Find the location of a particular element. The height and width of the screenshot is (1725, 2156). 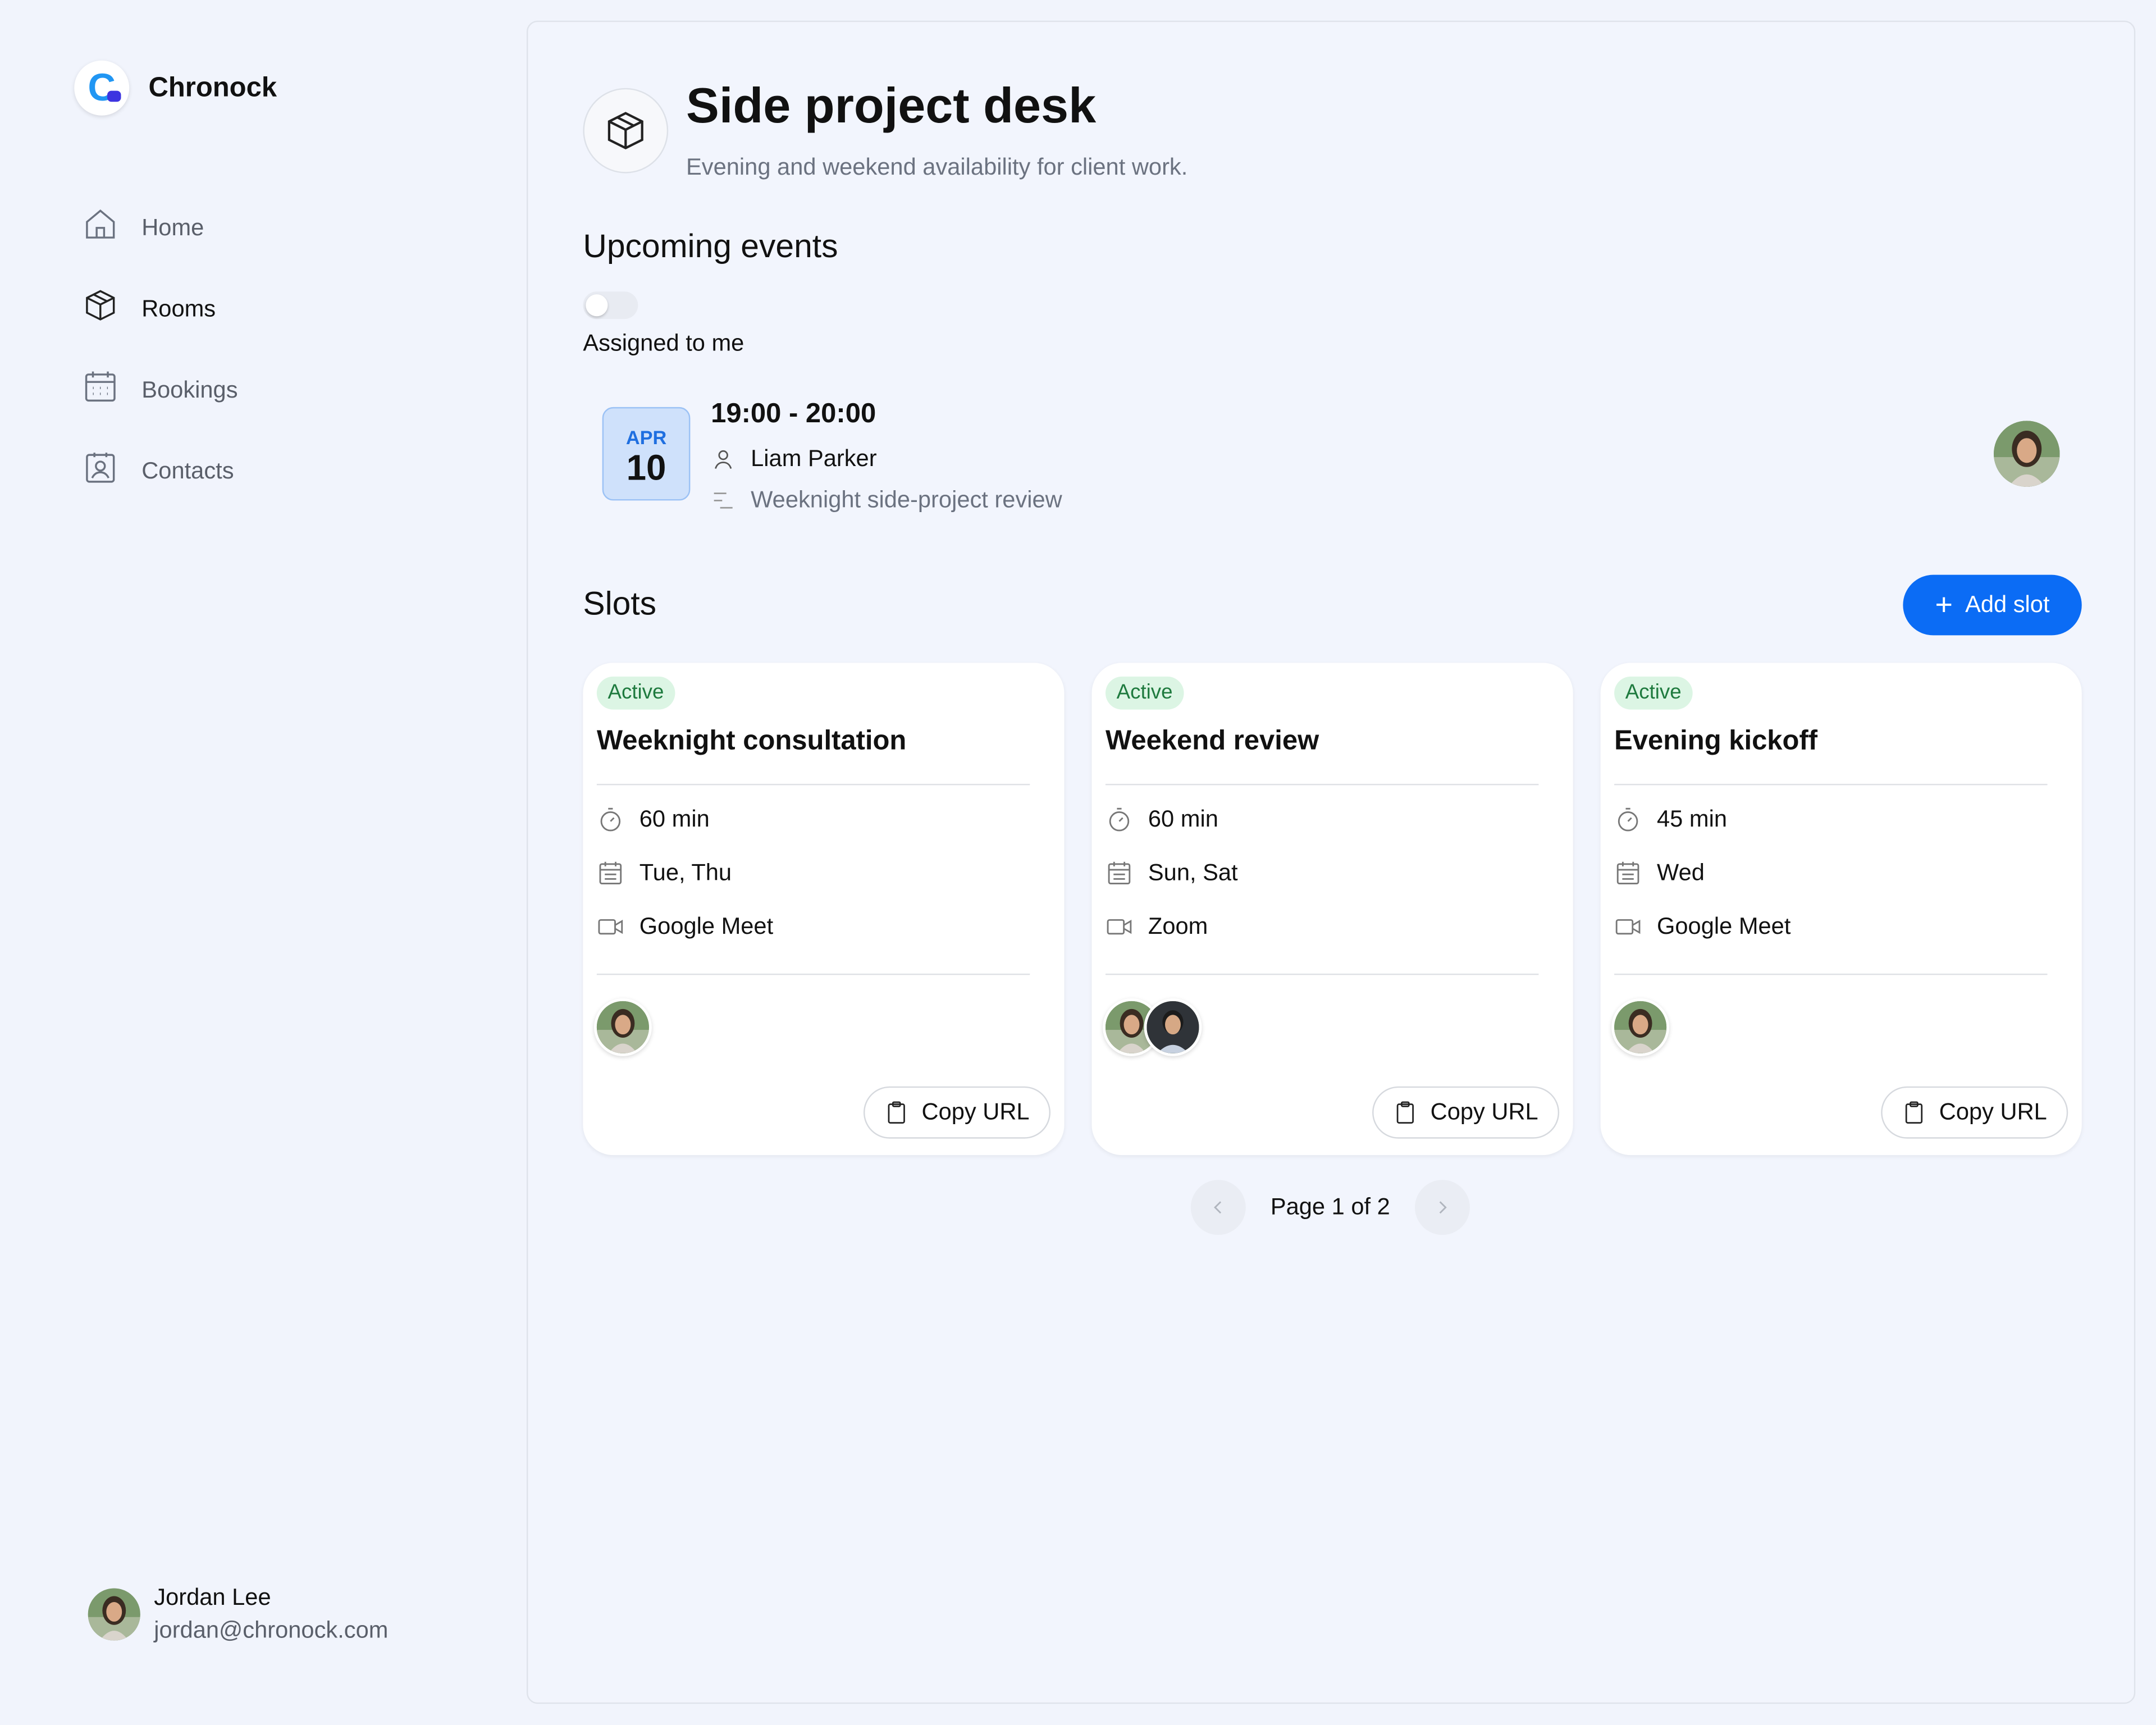

page-title: Side project desk is located at coordinates (891, 105).